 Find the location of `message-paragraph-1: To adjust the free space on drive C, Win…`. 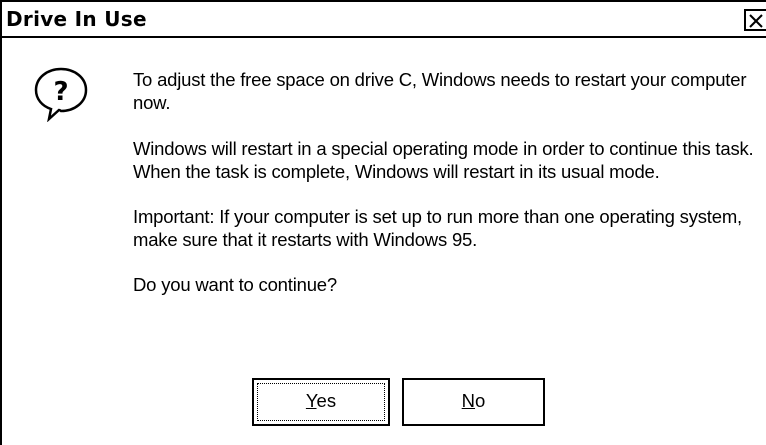

message-paragraph-1: To adjust the free space on drive C, Win… is located at coordinates (440, 91).